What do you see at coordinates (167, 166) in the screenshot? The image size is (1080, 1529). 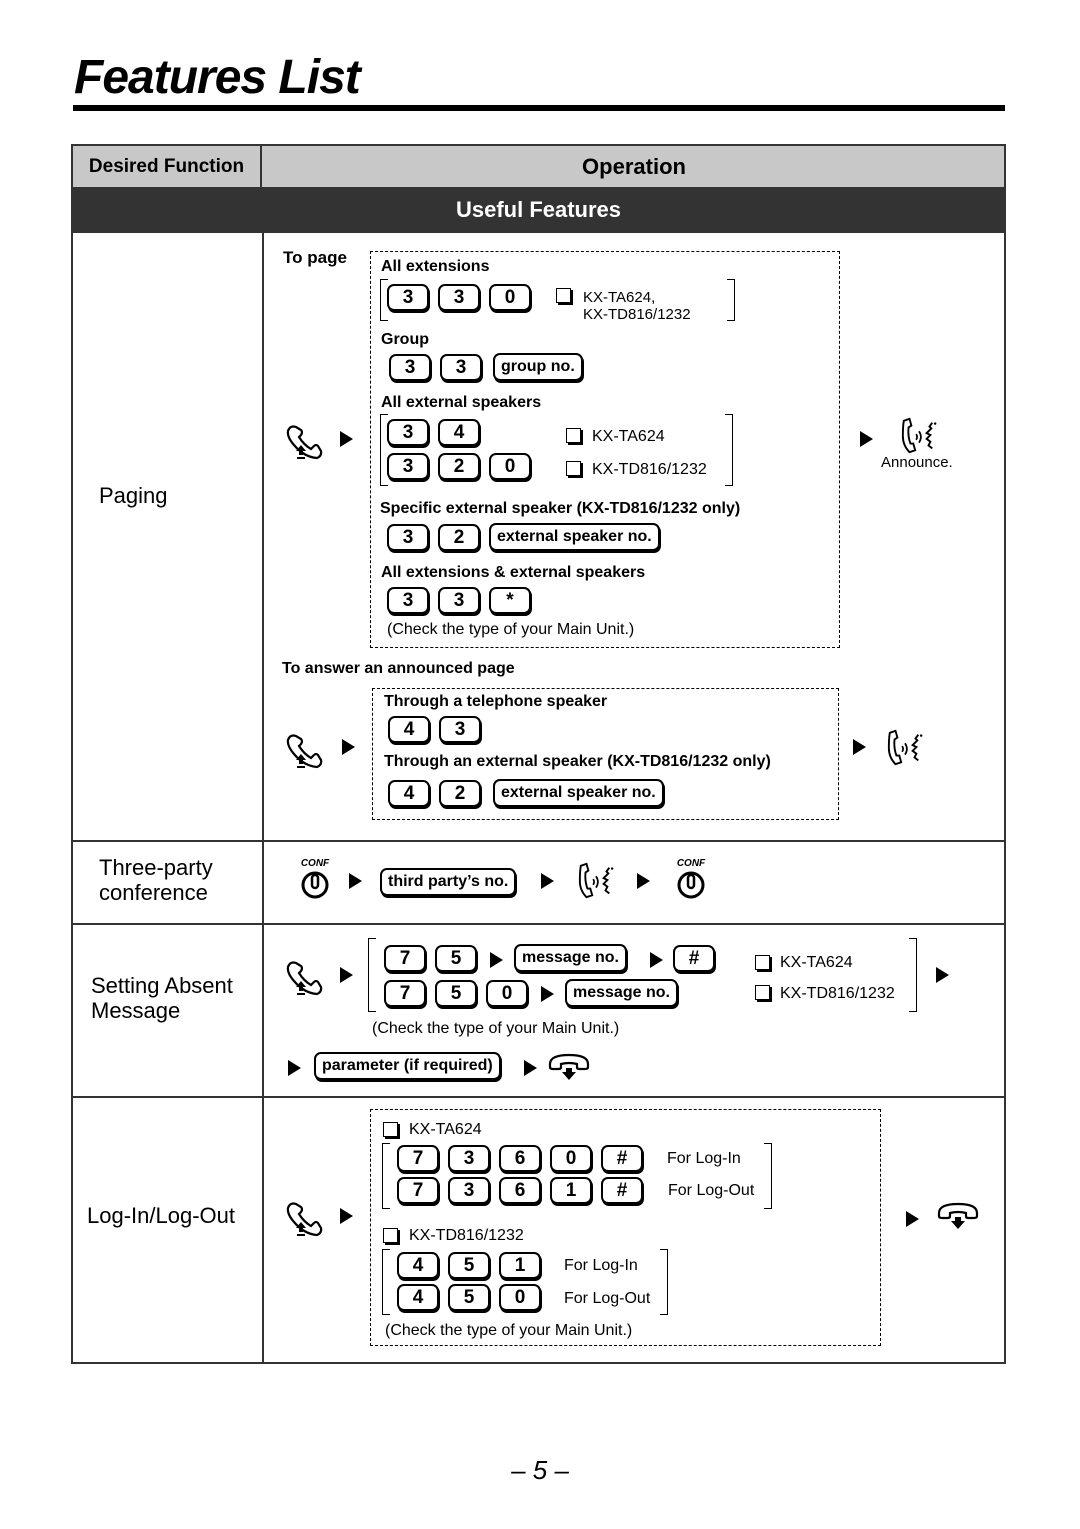 I see `header-desired-function: Desired Function` at bounding box center [167, 166].